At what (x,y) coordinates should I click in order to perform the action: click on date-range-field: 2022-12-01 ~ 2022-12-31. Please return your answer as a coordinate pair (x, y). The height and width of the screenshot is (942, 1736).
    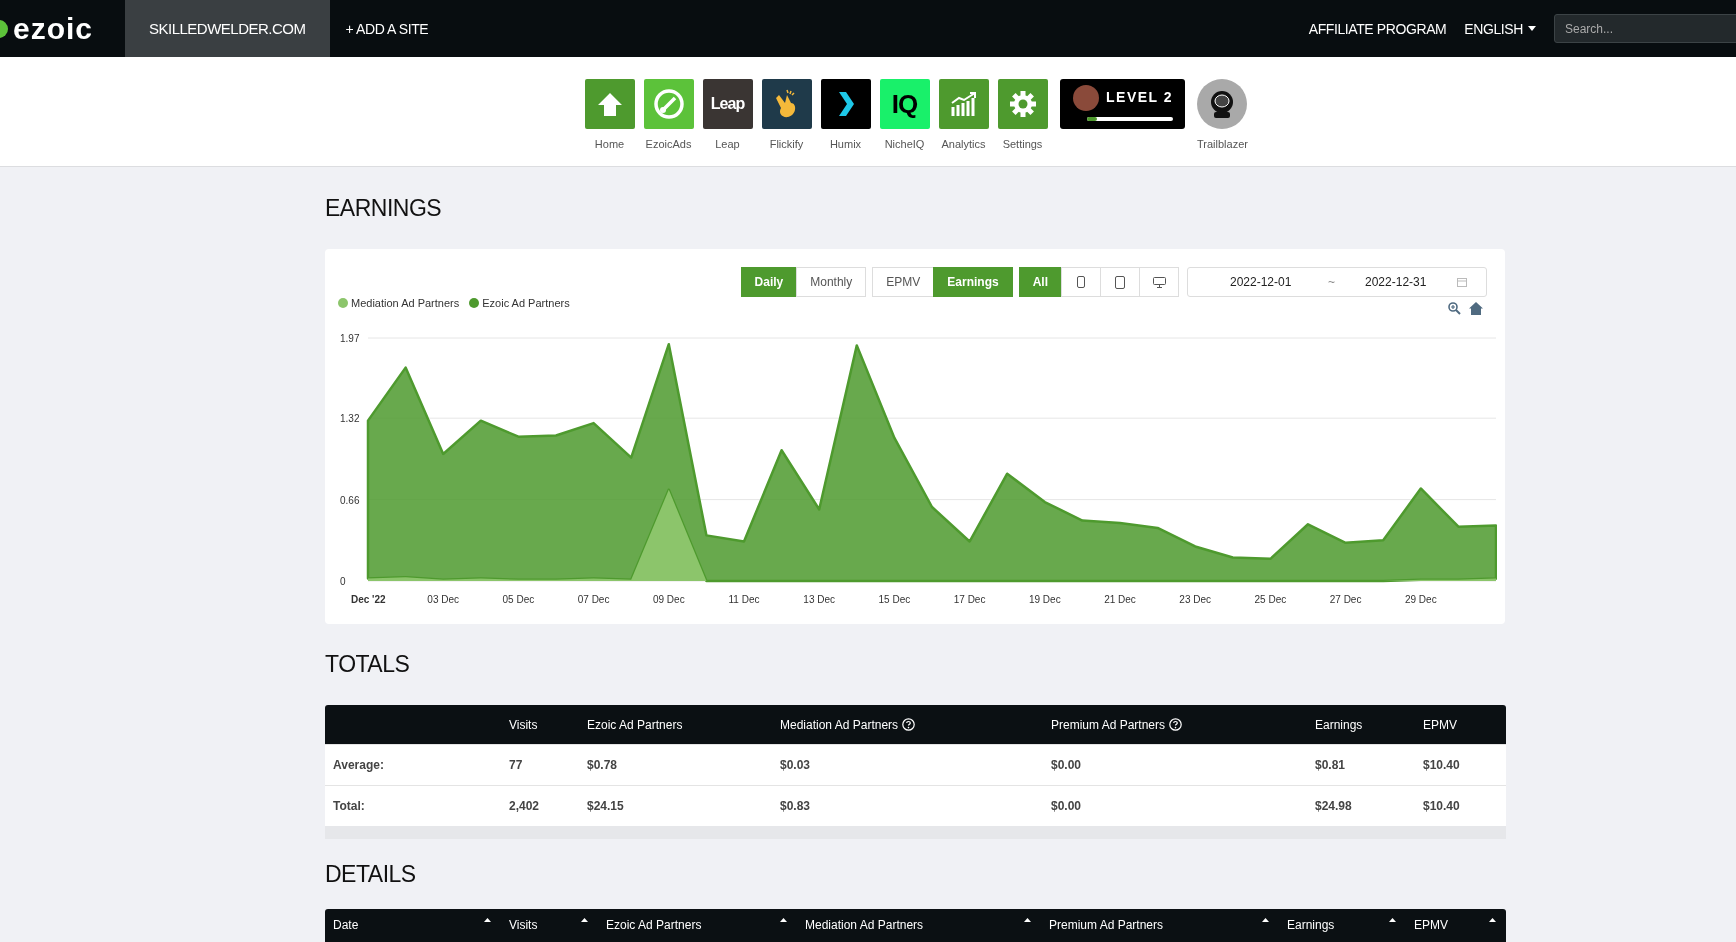
    Looking at the image, I should click on (1337, 282).